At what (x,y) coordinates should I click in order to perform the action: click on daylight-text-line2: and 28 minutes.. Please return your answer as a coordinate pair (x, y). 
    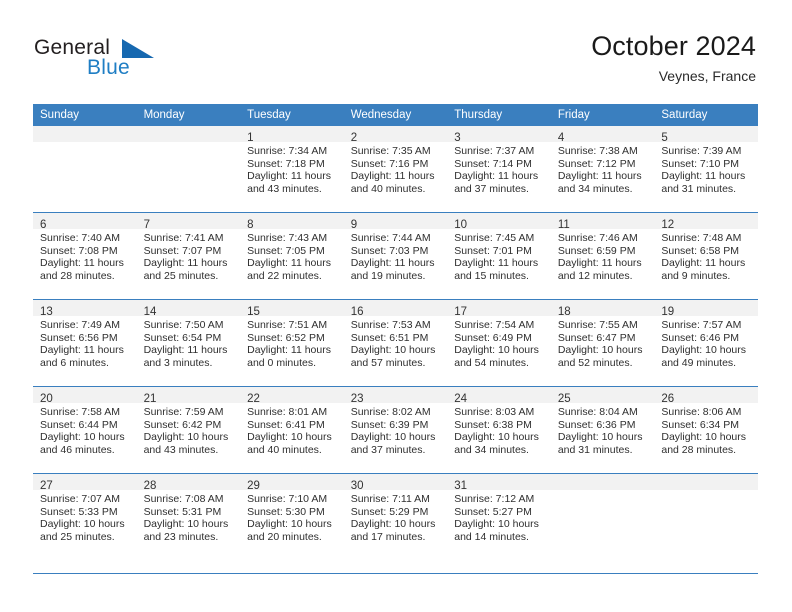
    Looking at the image, I should click on (699, 449).